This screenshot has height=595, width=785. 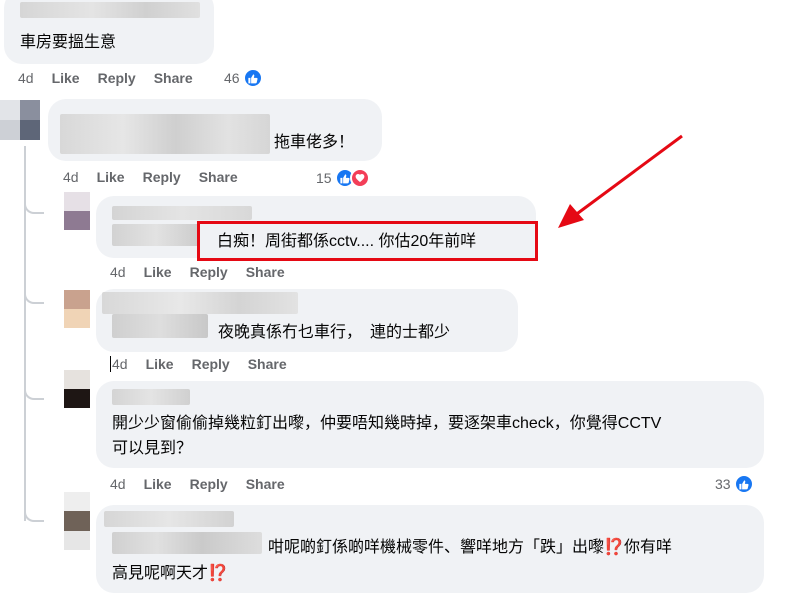 What do you see at coordinates (343, 178) in the screenshot?
I see `reaction-summary: 15` at bounding box center [343, 178].